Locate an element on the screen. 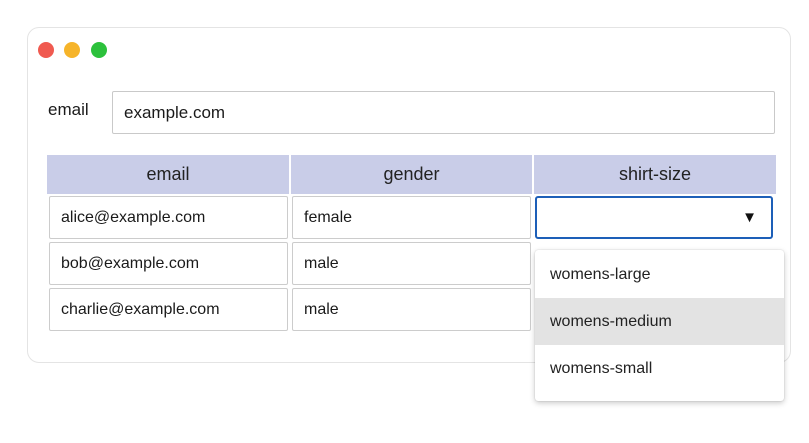  option-womens-small: womens-small is located at coordinates (659, 368).